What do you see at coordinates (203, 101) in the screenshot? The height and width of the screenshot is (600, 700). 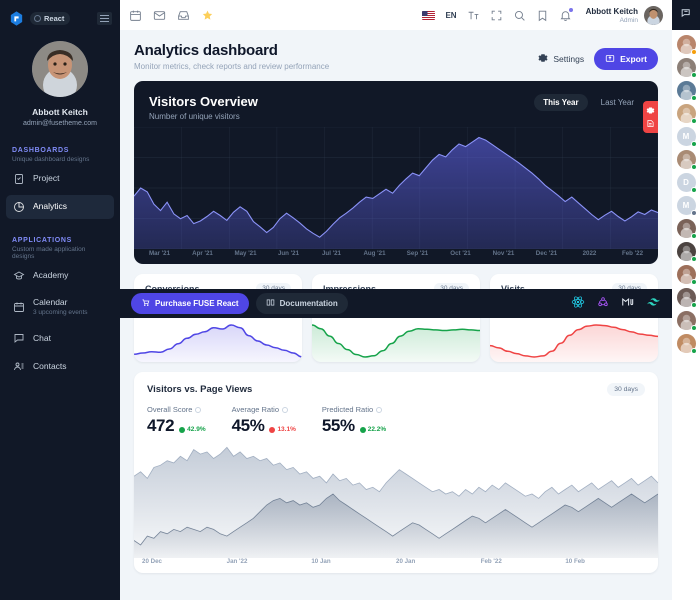 I see `visitors-overview-title: Visitors Overview` at bounding box center [203, 101].